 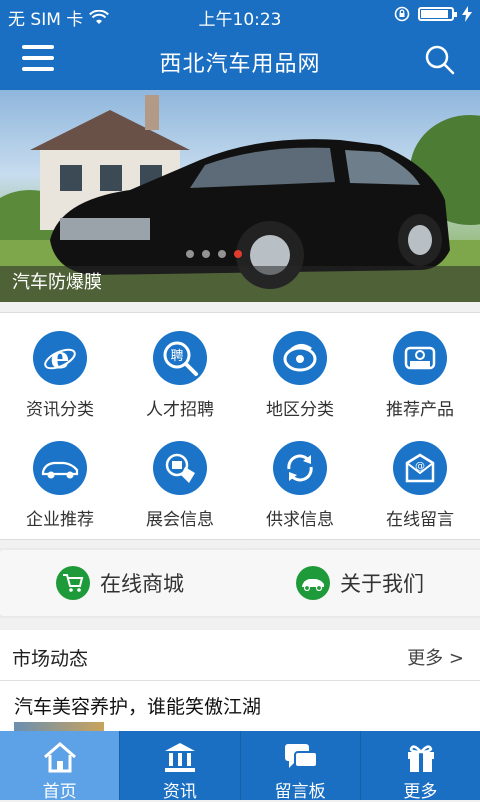 What do you see at coordinates (59, 726) in the screenshot?
I see `news-thumbnail` at bounding box center [59, 726].